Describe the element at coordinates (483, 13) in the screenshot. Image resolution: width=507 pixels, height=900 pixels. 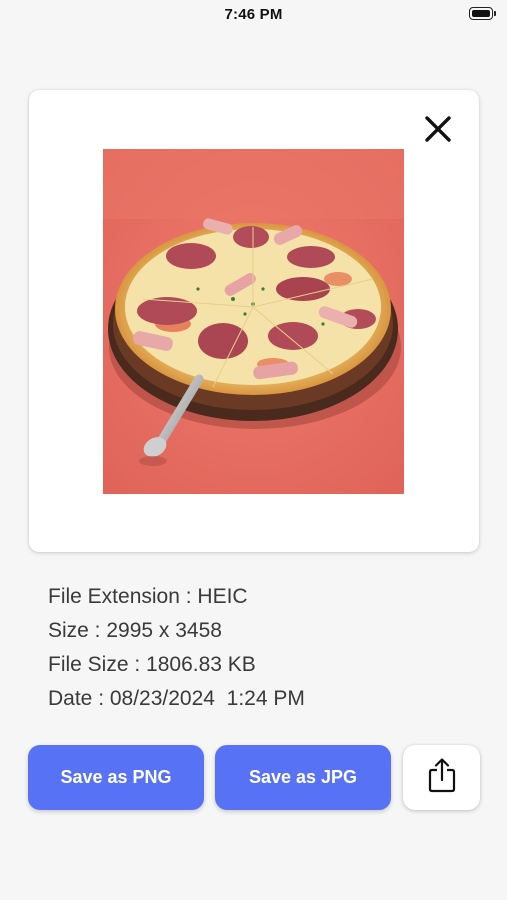
I see `battery-full-icon` at that location.